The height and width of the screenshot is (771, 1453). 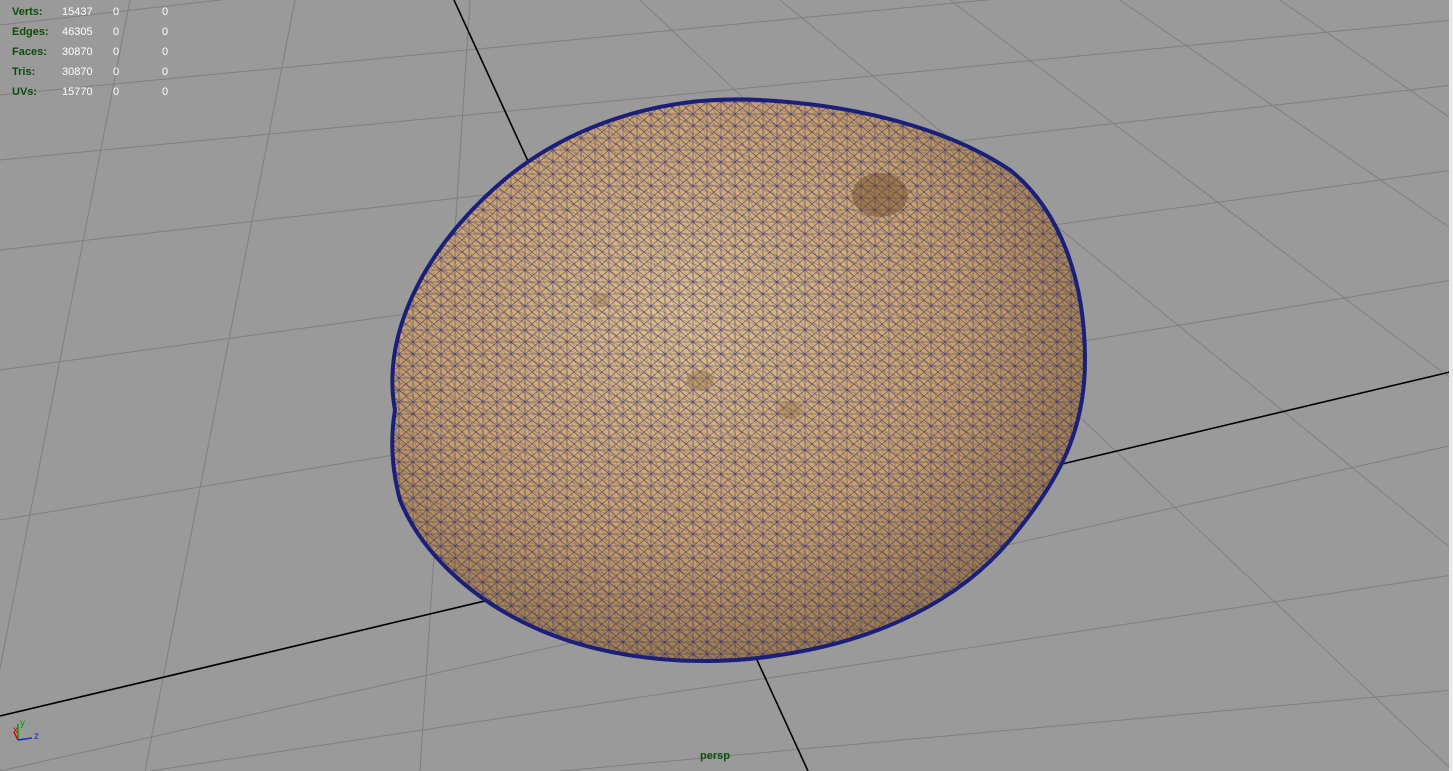 What do you see at coordinates (24, 72) in the screenshot?
I see `hud-label: Tris:` at bounding box center [24, 72].